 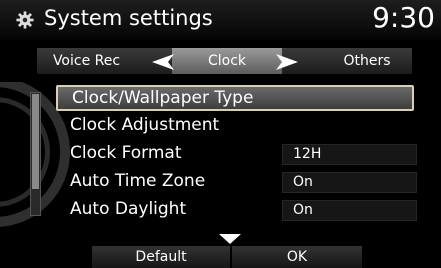 What do you see at coordinates (25, 20) in the screenshot?
I see `gear-icon` at bounding box center [25, 20].